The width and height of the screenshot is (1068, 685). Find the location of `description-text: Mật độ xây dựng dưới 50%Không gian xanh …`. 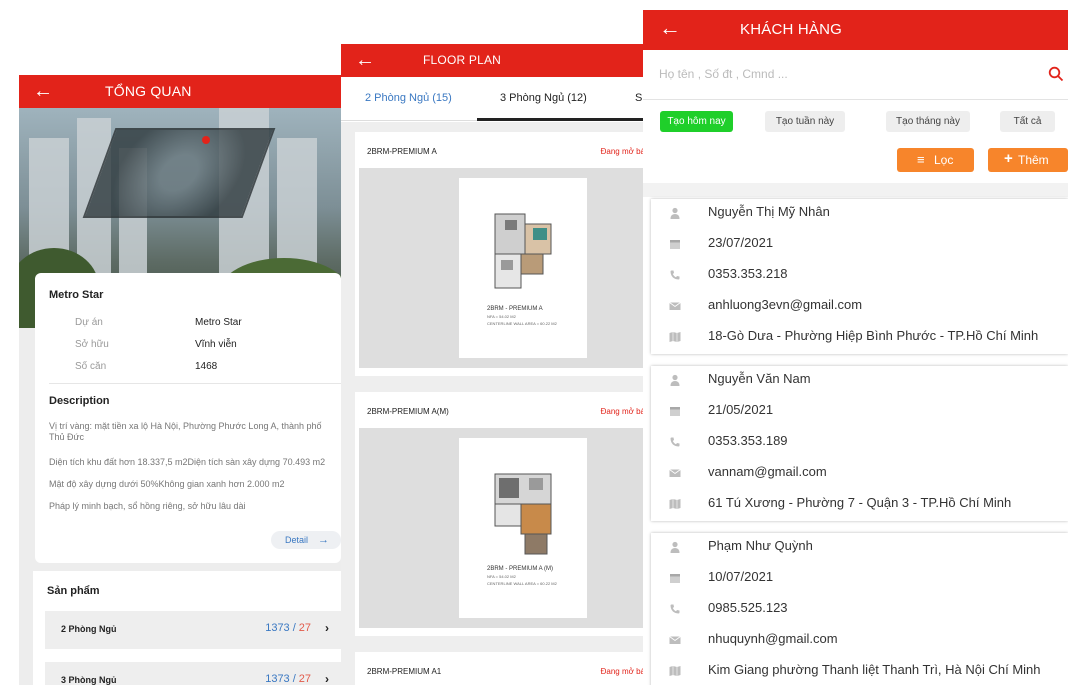

description-text: Mật độ xây dựng dưới 50%Không gian xanh … is located at coordinates (167, 484).